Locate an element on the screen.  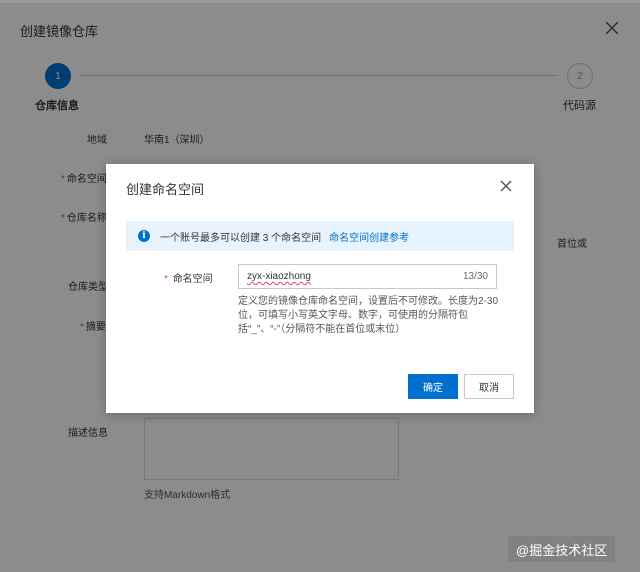
notice-text: 一个账号最多可以创建 3 个命名空间 is located at coordinates (241, 238).